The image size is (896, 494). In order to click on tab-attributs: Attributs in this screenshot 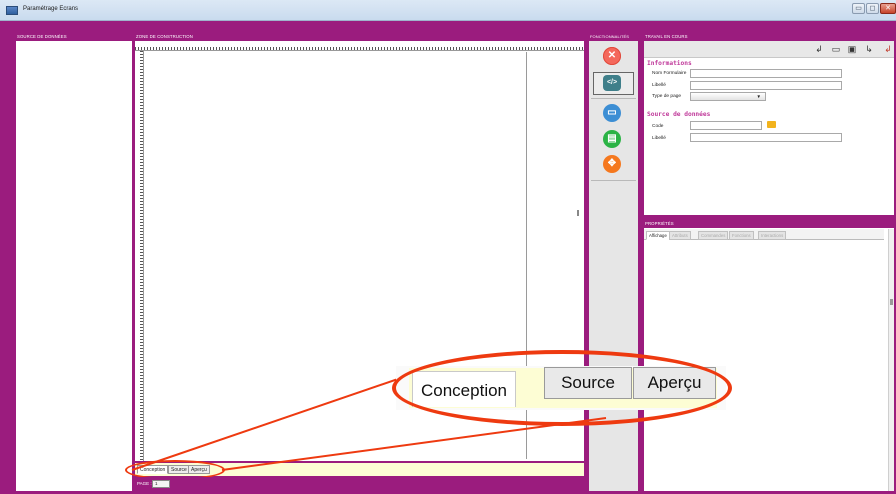, I will do `click(680, 235)`.